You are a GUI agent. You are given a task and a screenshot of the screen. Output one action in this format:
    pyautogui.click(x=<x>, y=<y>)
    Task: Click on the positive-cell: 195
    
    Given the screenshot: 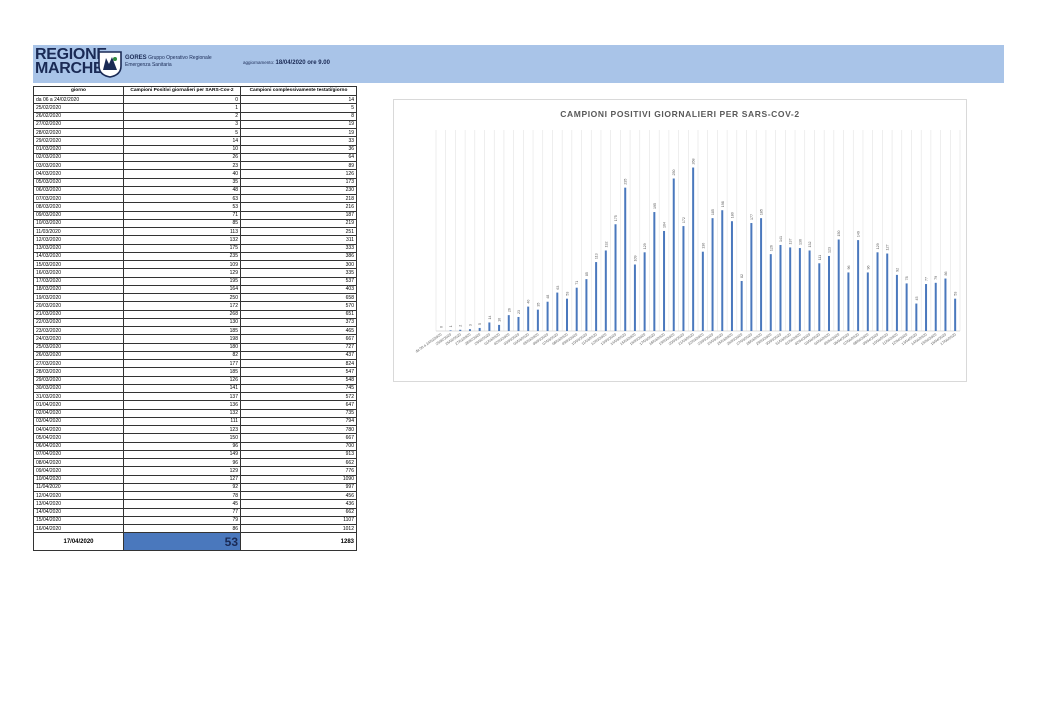 What is the action you would take?
    pyautogui.click(x=182, y=281)
    